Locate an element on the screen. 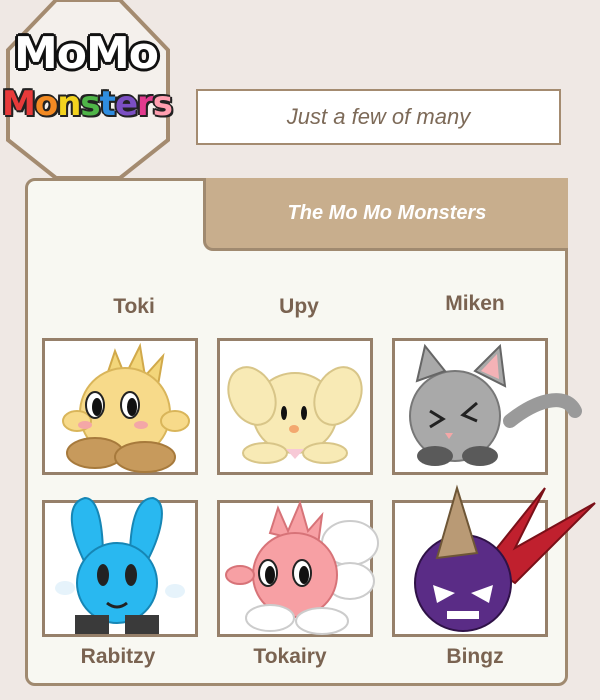 The height and width of the screenshot is (700, 600). monster-name-tokairy: Tokairy is located at coordinates (290, 656).